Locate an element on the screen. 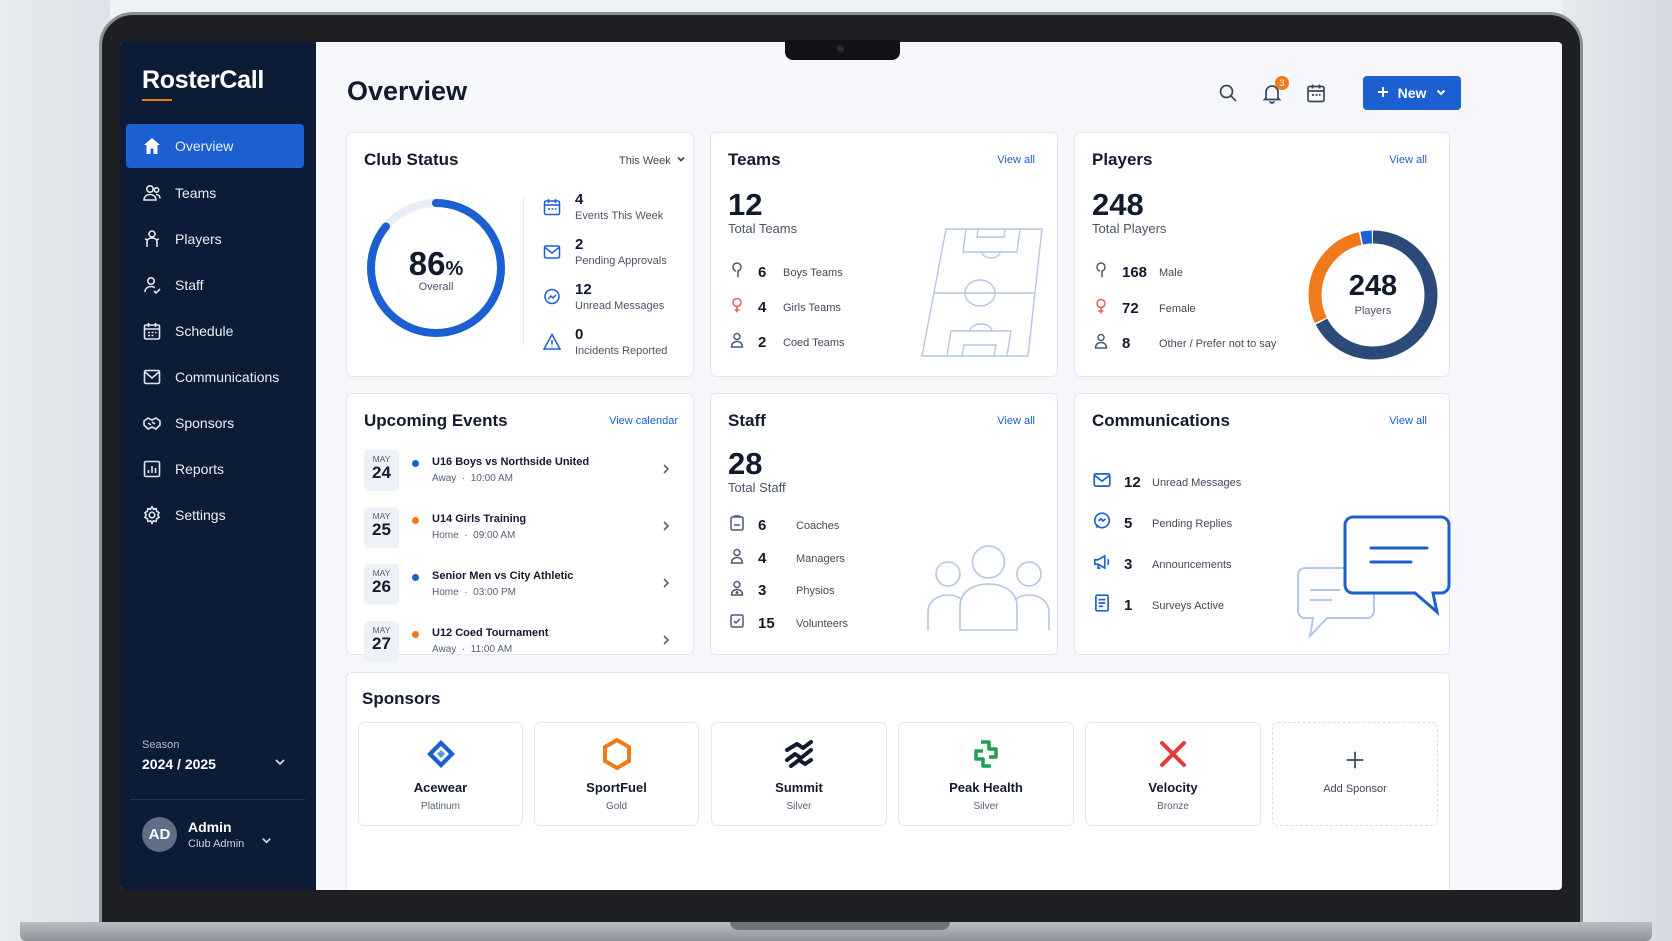 The image size is (1672, 941). mail-check-icon is located at coordinates (552, 252).